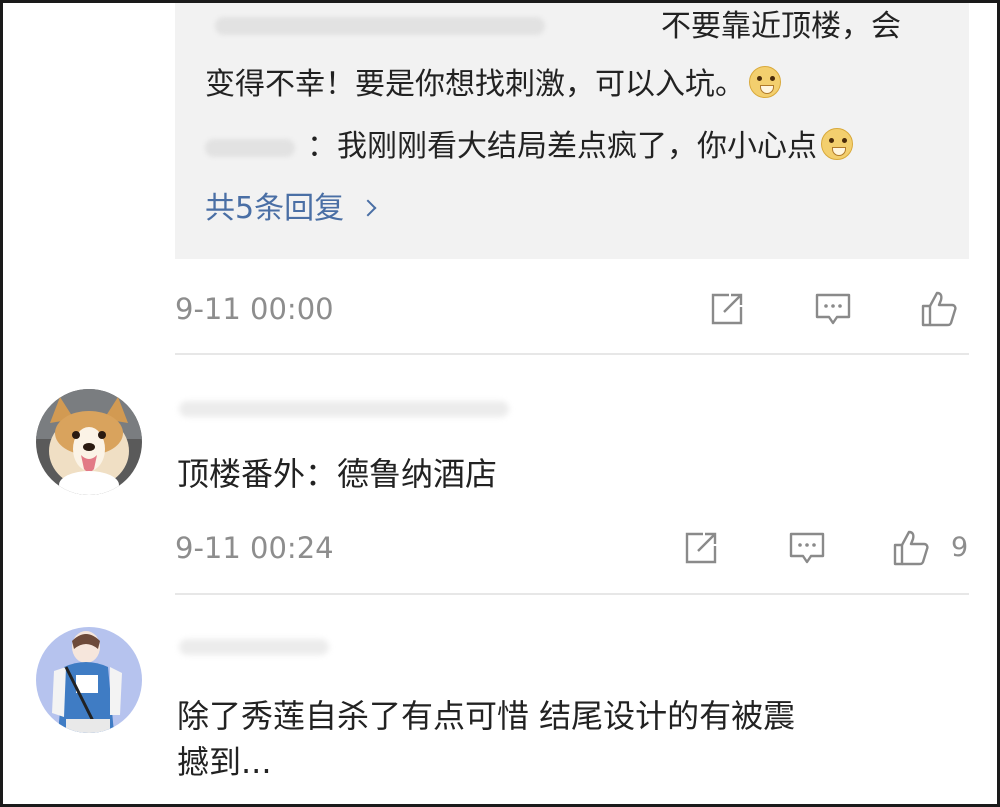  I want to click on chevron-right-icon, so click(368, 208).